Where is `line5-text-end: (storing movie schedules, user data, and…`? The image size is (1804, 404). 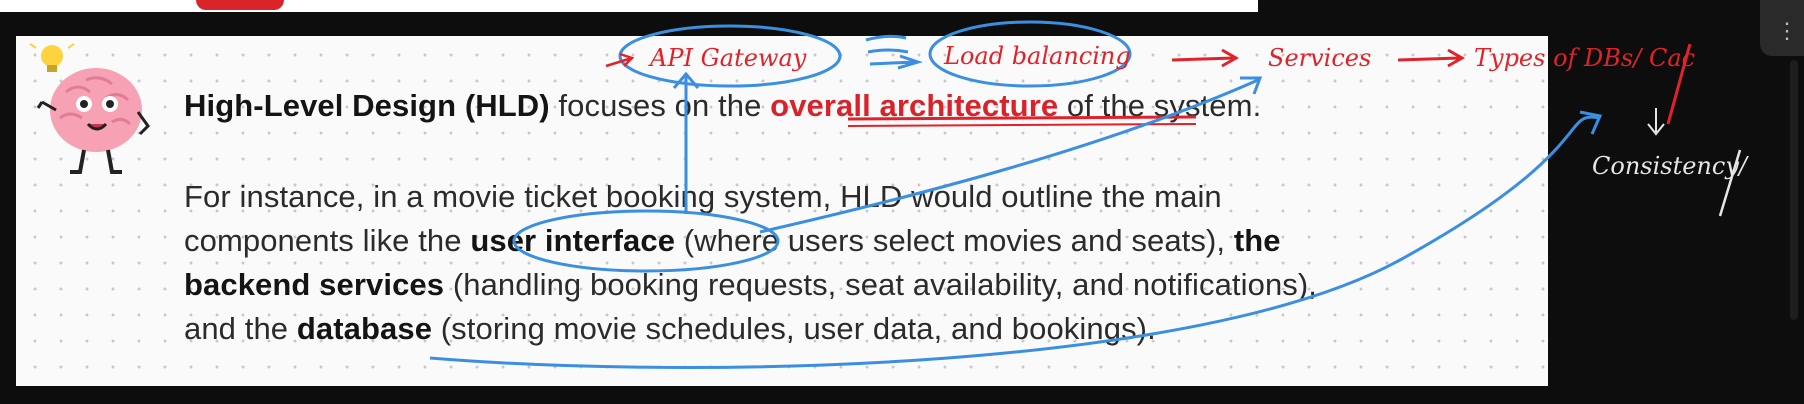
line5-text-end: (storing movie schedules, user data, and… is located at coordinates (794, 328).